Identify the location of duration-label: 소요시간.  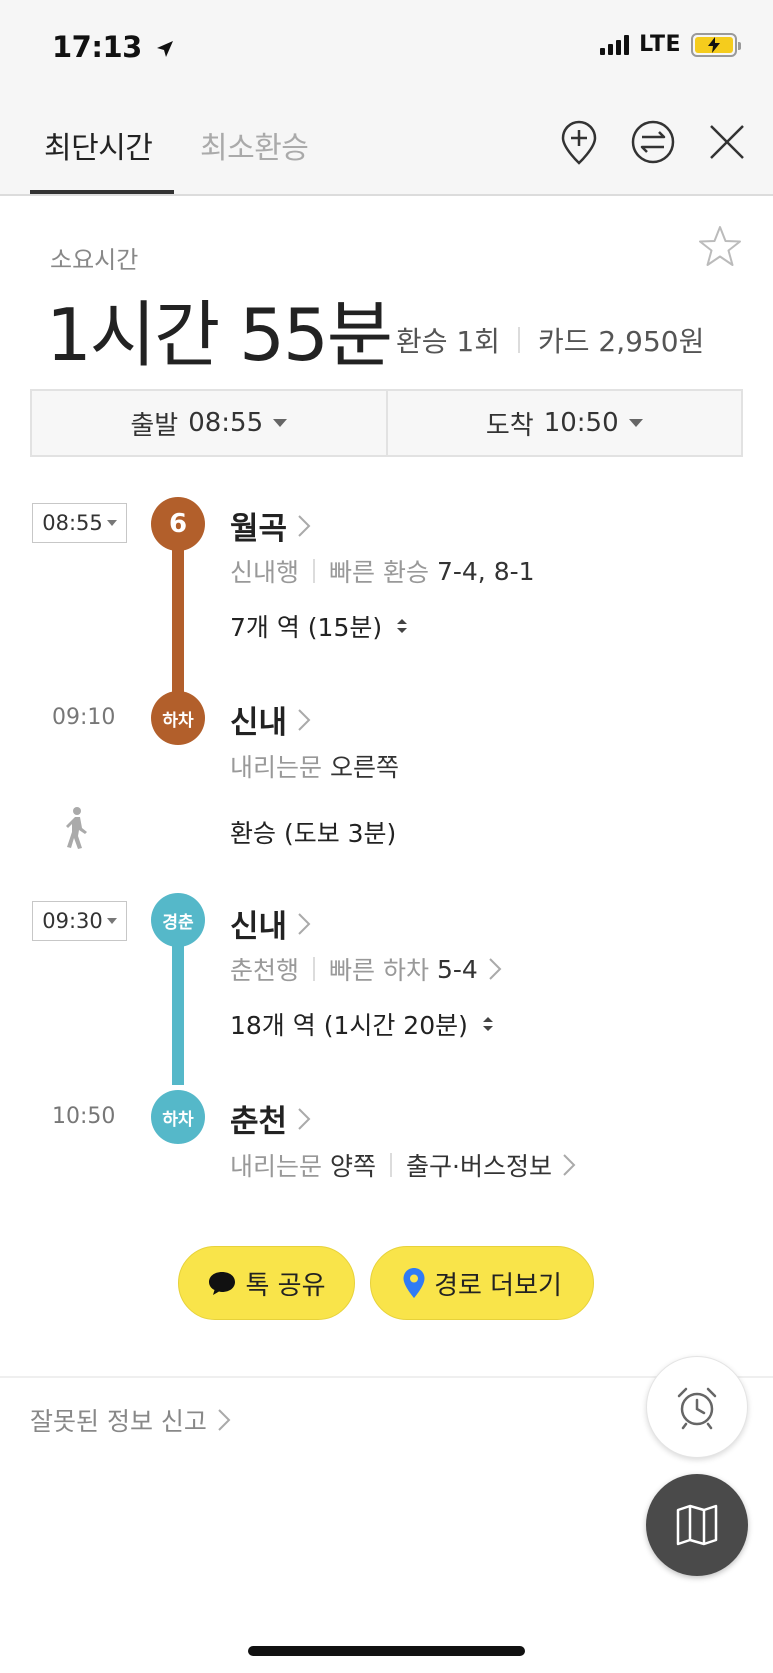
(94, 260).